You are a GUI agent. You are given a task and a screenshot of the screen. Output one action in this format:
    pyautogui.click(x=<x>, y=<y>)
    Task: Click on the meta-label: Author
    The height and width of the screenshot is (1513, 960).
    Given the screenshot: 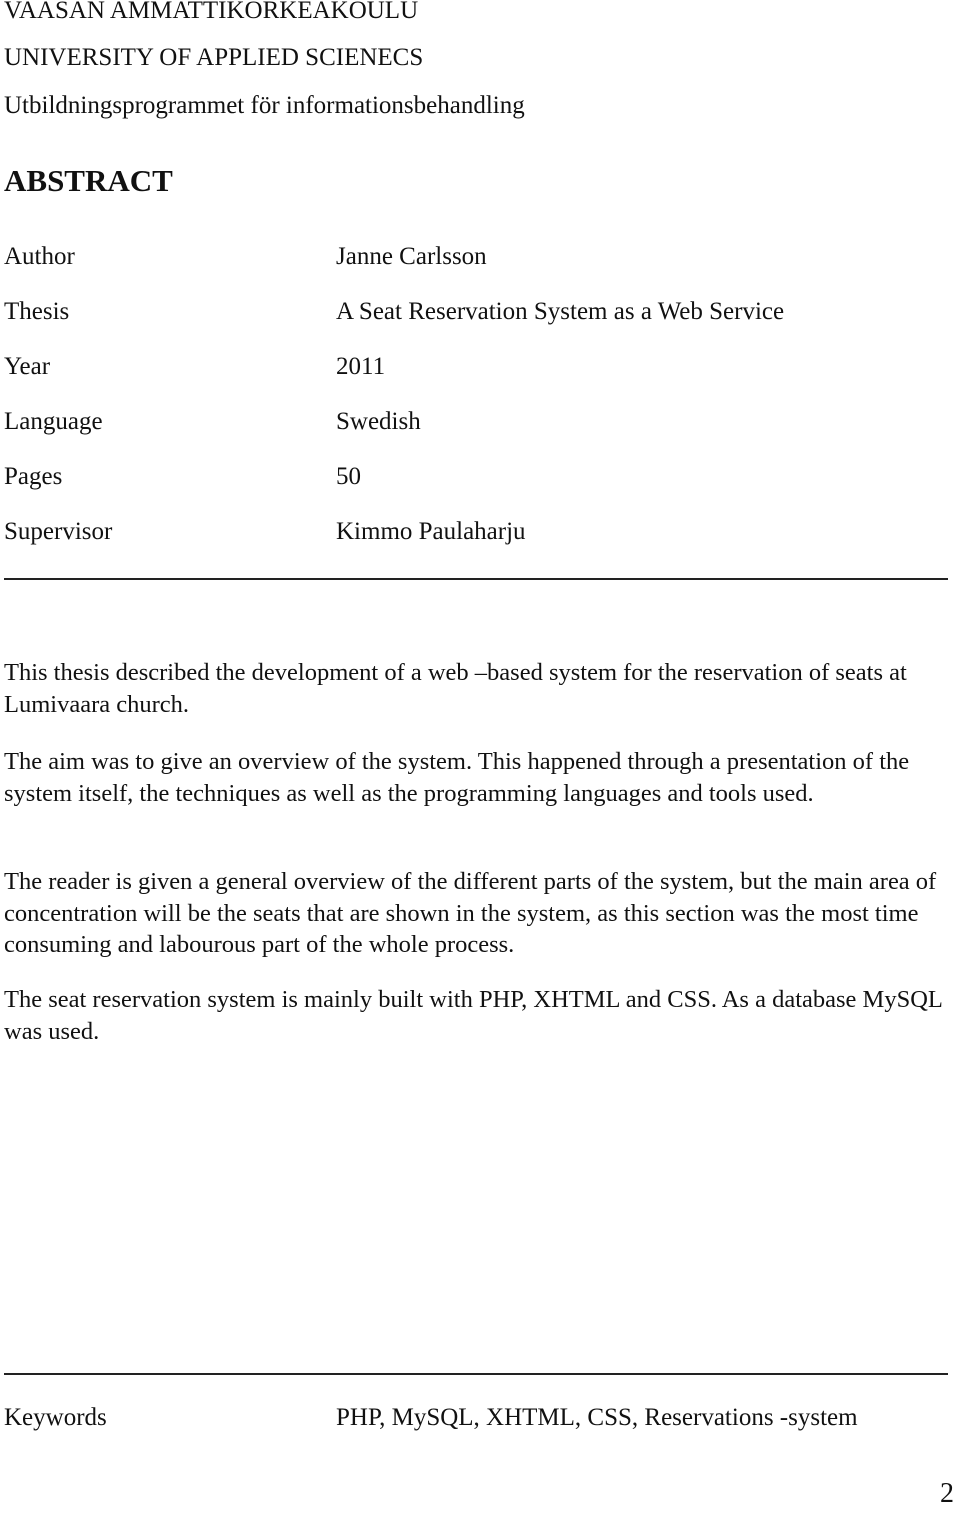 What is the action you would take?
    pyautogui.click(x=39, y=256)
    